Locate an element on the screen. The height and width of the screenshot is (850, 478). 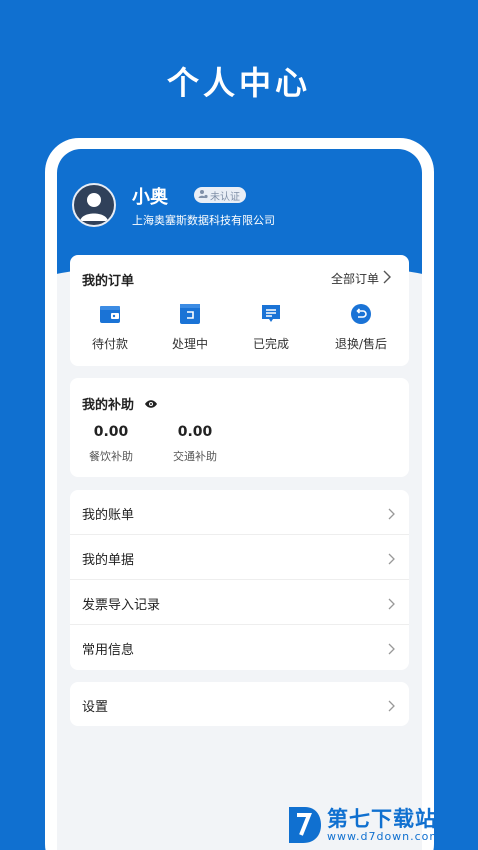
menu-item-bills: 我的账单 is located at coordinates (239, 512).